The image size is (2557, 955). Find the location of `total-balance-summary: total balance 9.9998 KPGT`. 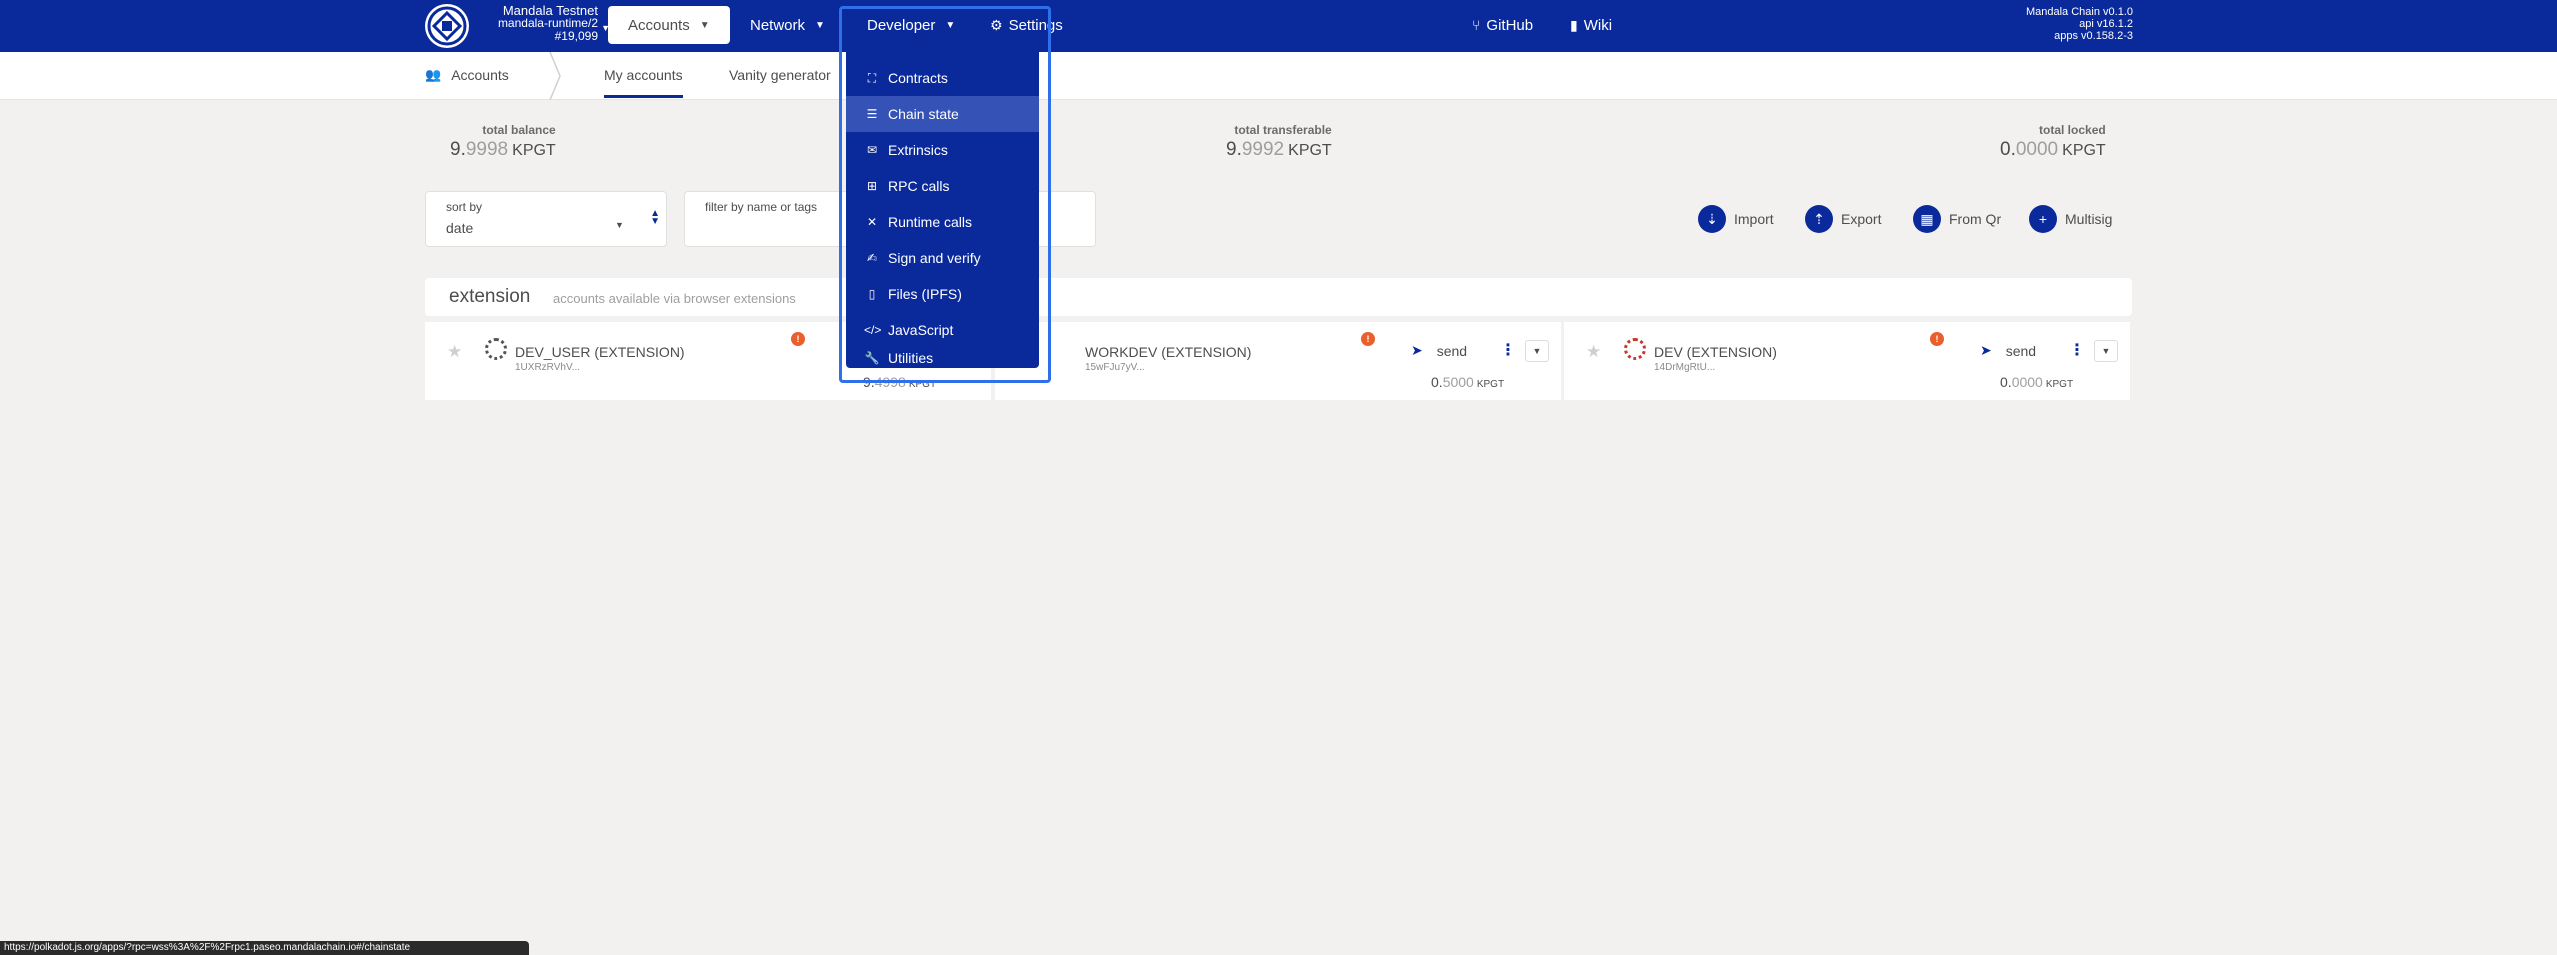

total-balance-summary: total balance 9.9998 KPGT is located at coordinates (503, 142).